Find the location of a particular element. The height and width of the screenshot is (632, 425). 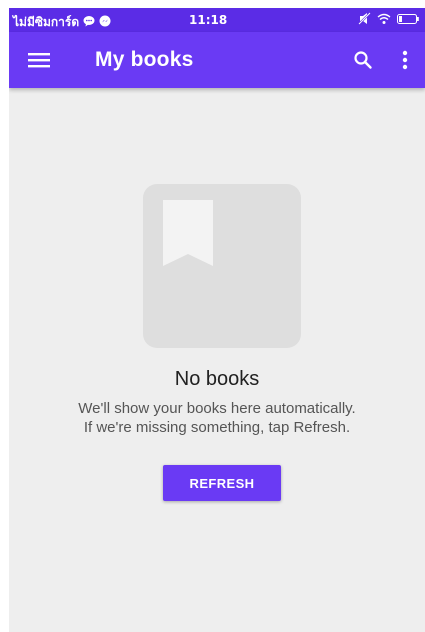

empty-state-title: No books is located at coordinates (217, 379).